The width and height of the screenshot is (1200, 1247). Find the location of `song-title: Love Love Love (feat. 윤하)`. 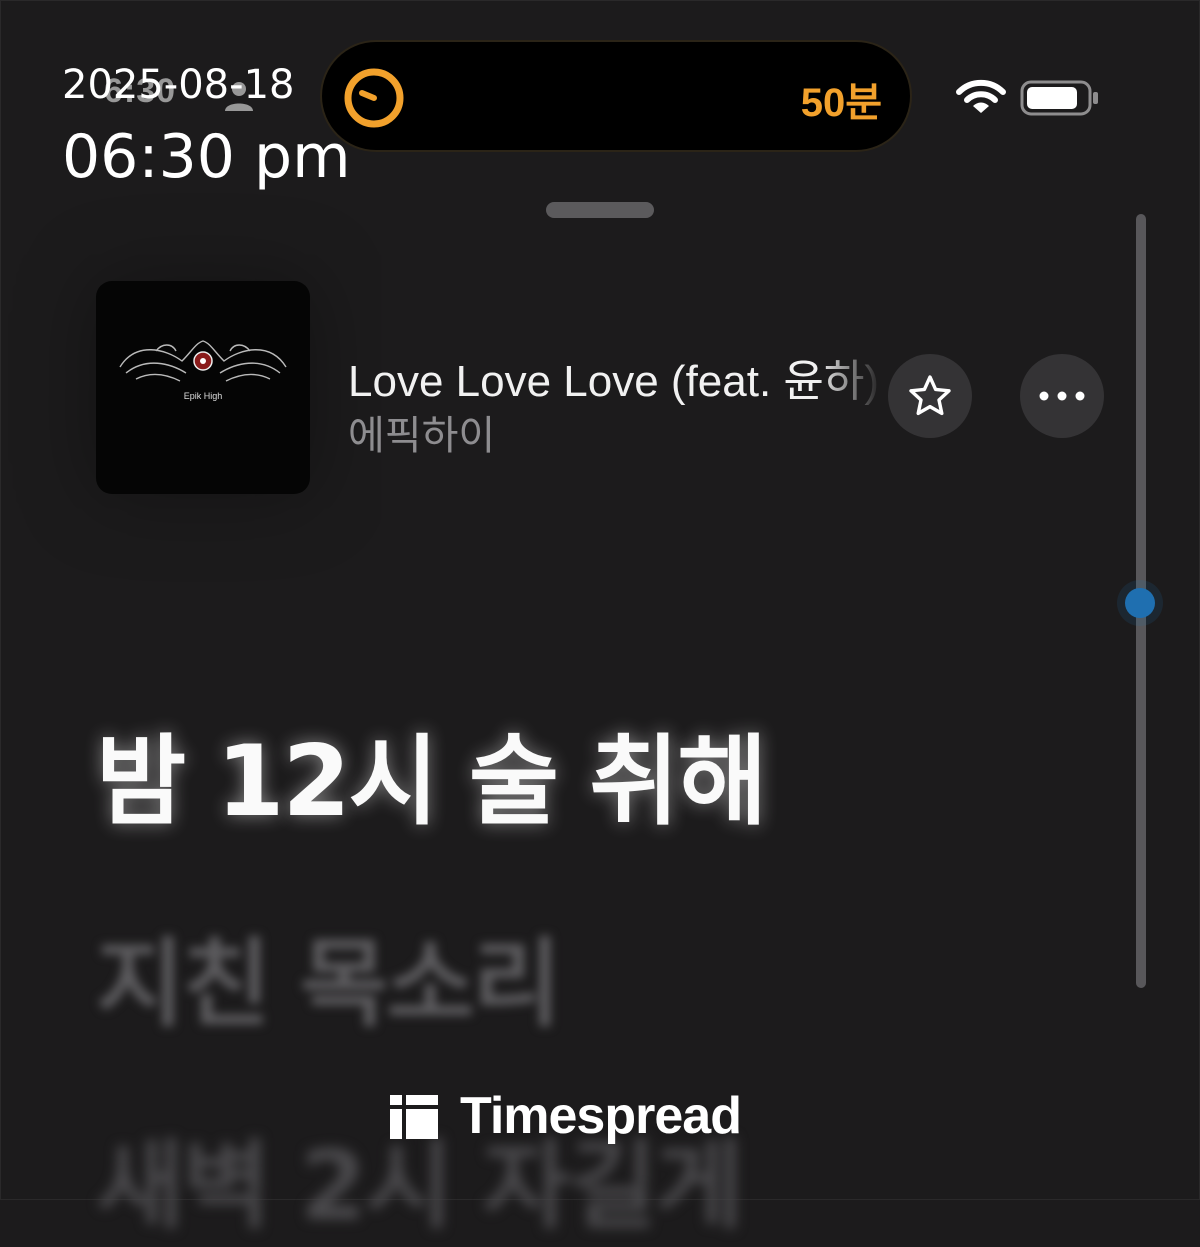

song-title: Love Love Love (feat. 윤하) is located at coordinates (614, 381).